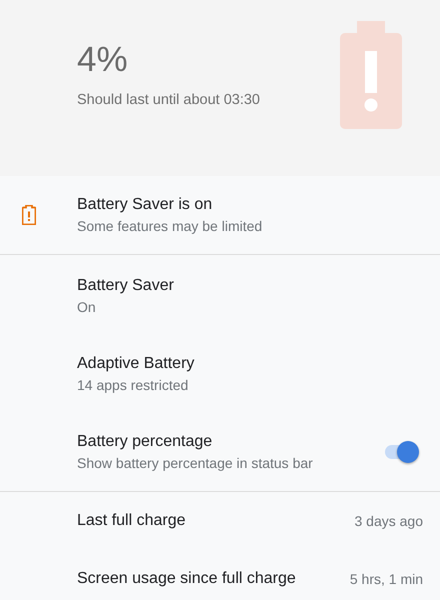 This screenshot has height=600, width=440. Describe the element at coordinates (386, 579) in the screenshot. I see `stat-value: 5 hrs, 1 min` at that location.